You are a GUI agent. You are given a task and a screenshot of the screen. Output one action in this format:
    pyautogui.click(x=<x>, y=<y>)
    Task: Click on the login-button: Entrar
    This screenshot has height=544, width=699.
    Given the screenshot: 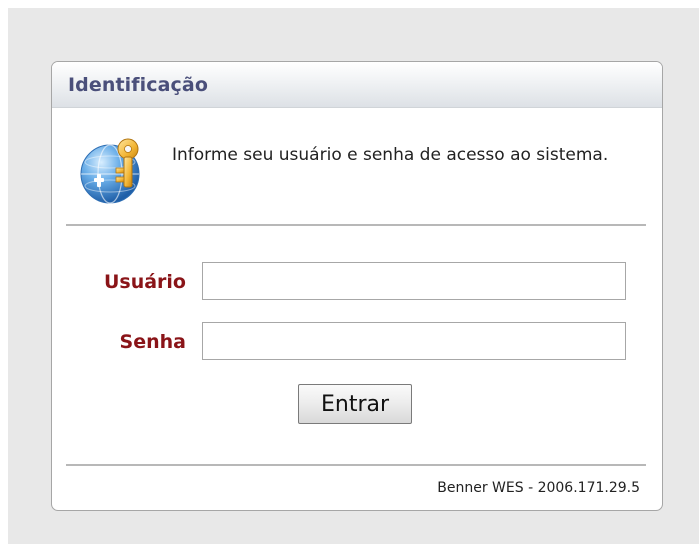 What is the action you would take?
    pyautogui.click(x=355, y=404)
    